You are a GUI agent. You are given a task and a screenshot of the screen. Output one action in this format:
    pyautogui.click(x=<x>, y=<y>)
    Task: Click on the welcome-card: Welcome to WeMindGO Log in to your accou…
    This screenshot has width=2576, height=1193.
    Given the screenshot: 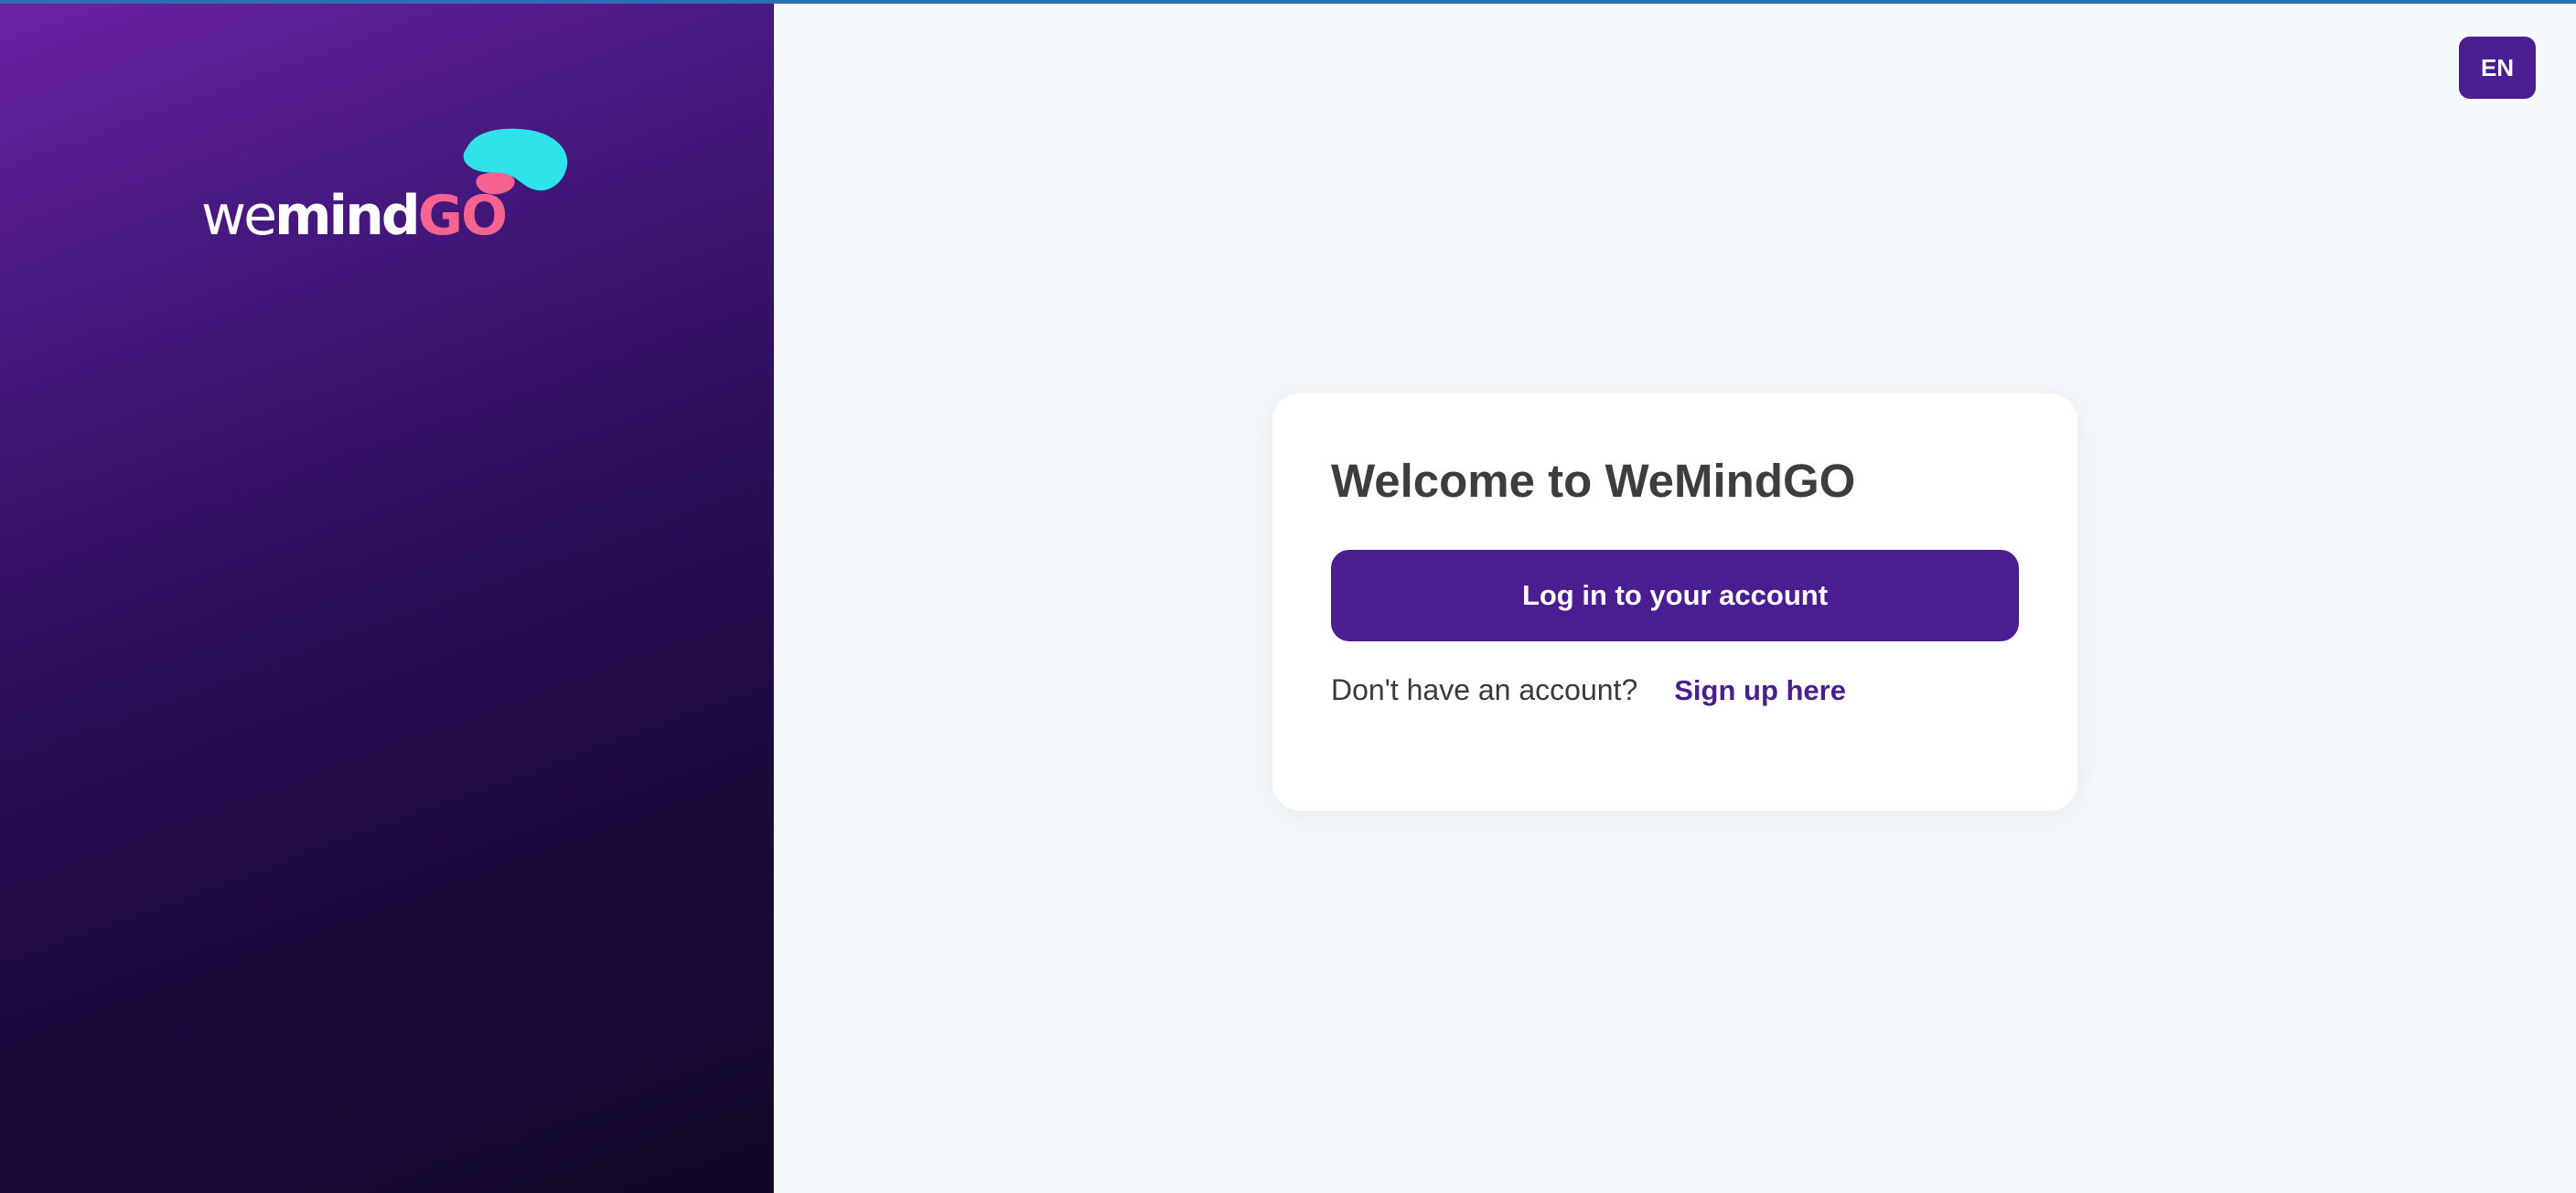 What is the action you would take?
    pyautogui.click(x=1674, y=602)
    